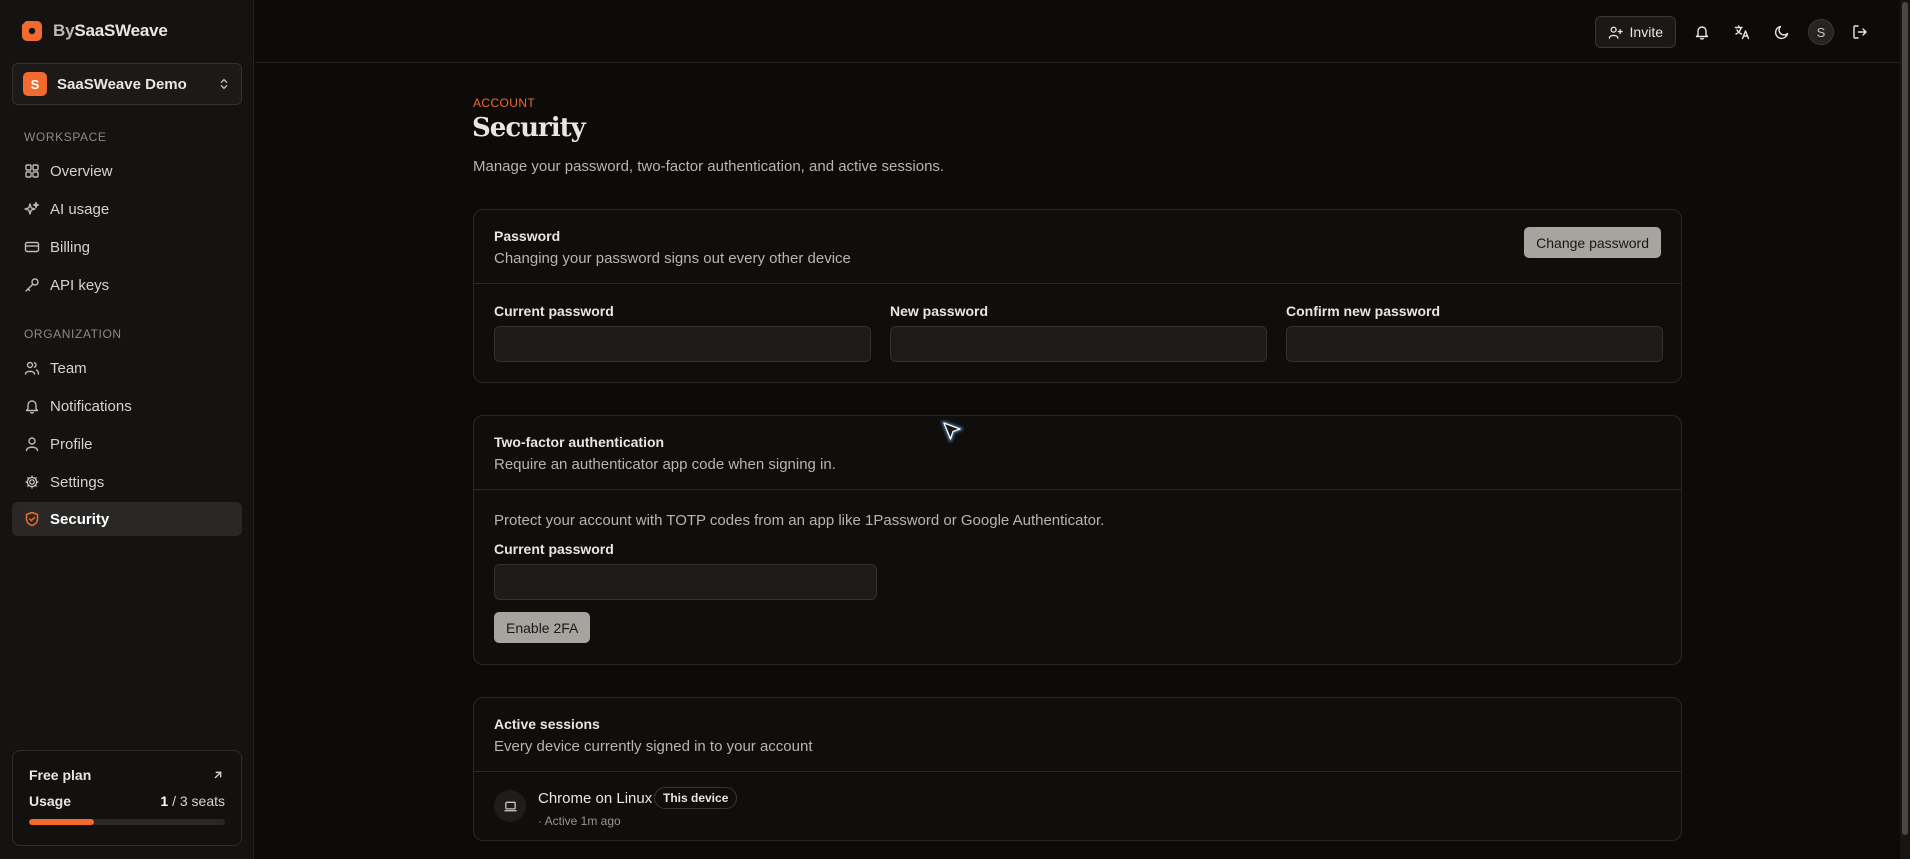 This screenshot has width=1910, height=859. I want to click on usage-progress-fill, so click(62, 822).